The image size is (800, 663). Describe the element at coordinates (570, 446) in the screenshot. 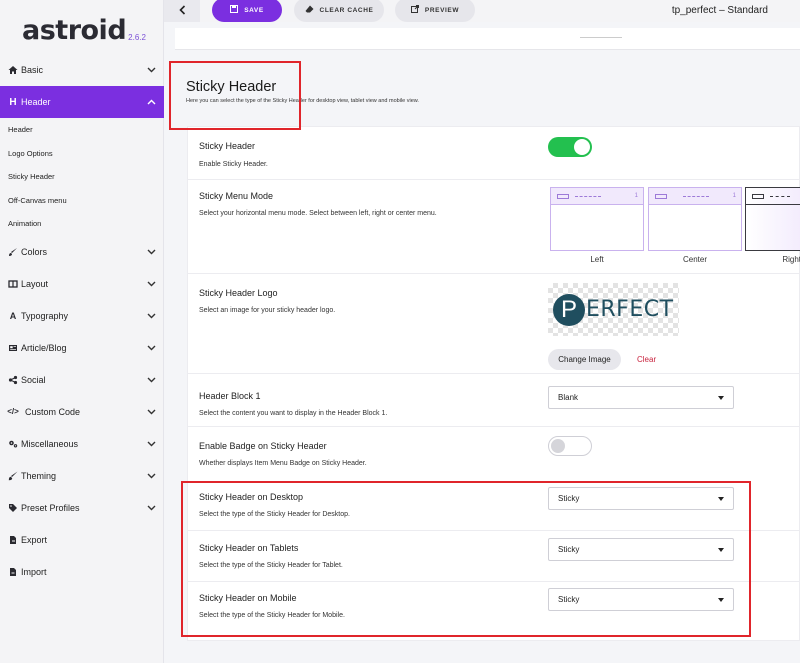

I see `enable-badge-toggle` at that location.